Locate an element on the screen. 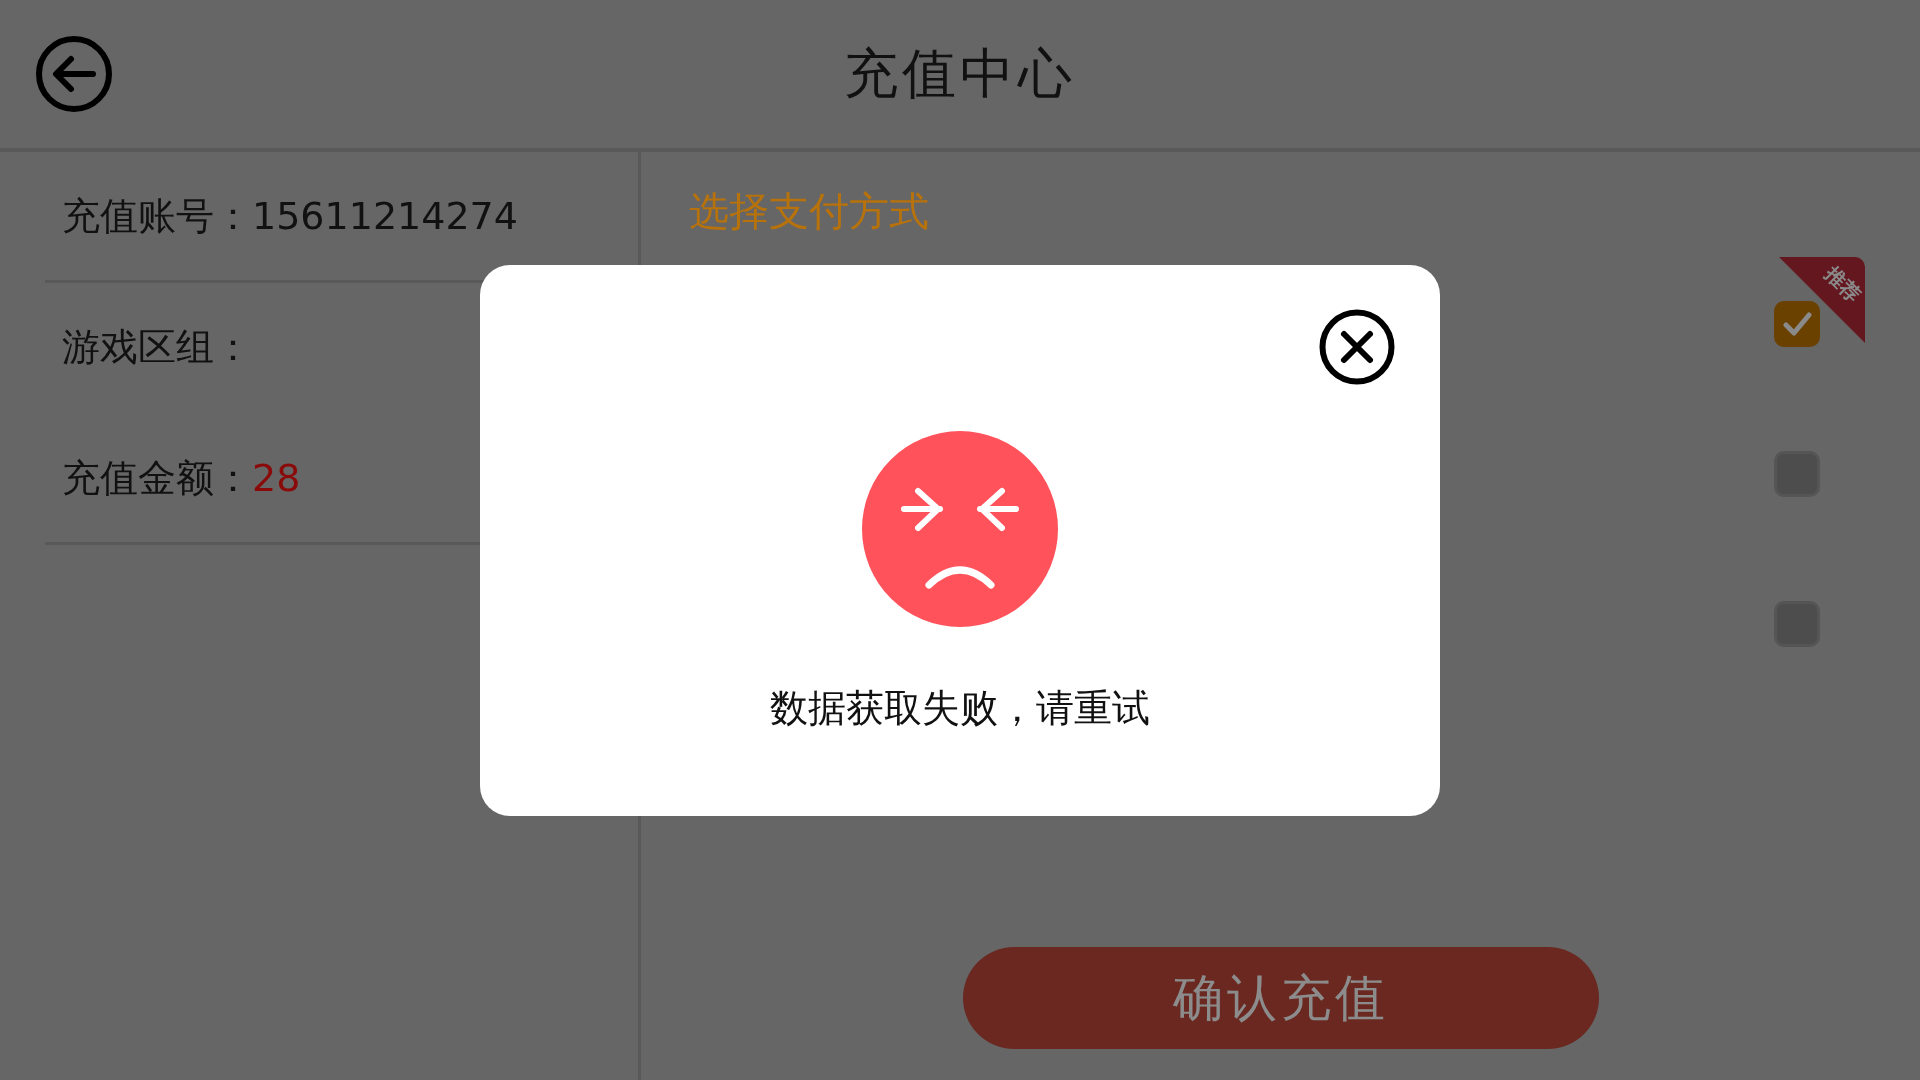 The width and height of the screenshot is (1920, 1080). info-value: 15611214274 is located at coordinates (385, 216).